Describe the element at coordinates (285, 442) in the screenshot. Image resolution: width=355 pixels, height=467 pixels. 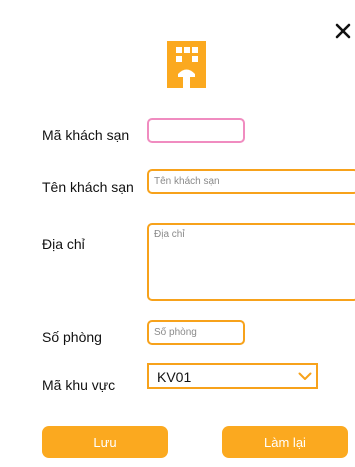
I see `reset-button: Làm lại` at that location.